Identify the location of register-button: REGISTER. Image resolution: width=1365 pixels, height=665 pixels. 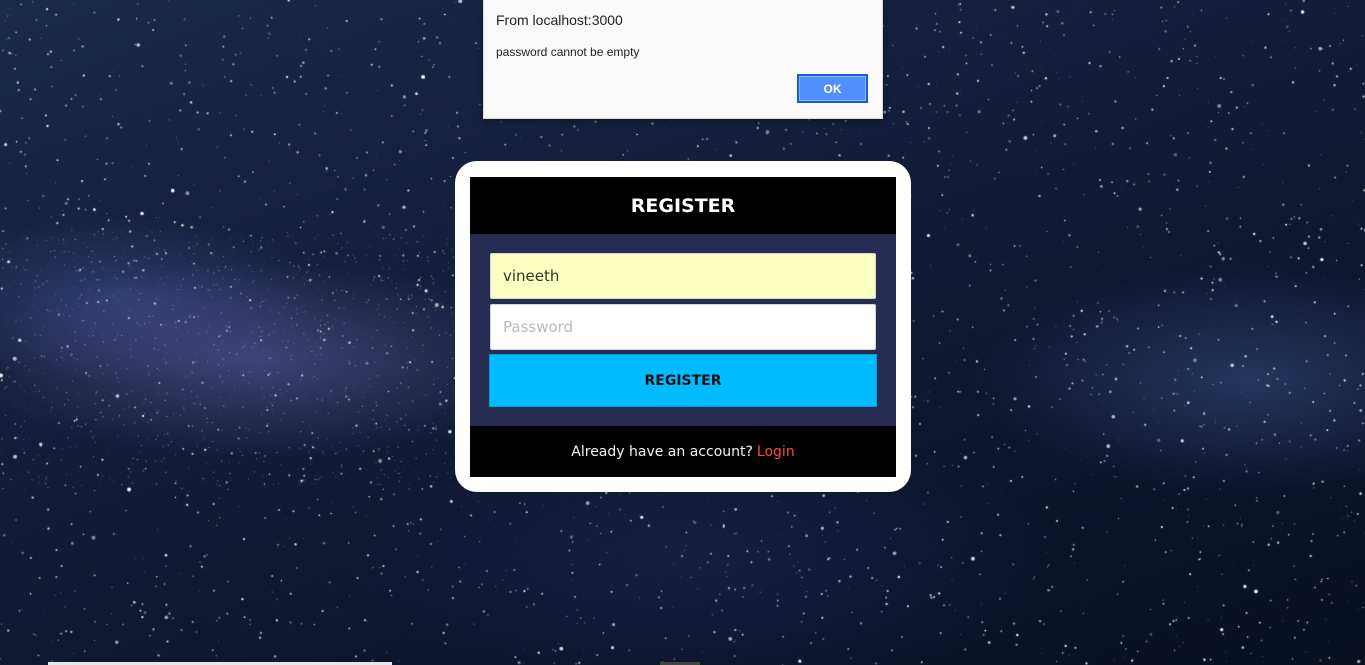
(683, 380).